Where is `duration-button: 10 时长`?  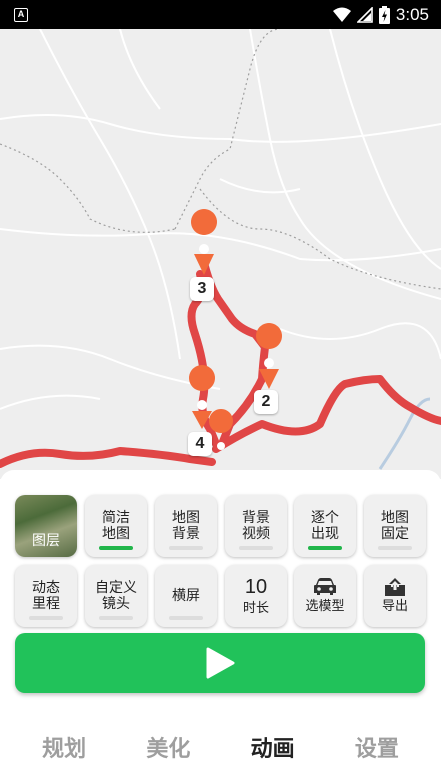
duration-button: 10 时长 is located at coordinates (256, 596).